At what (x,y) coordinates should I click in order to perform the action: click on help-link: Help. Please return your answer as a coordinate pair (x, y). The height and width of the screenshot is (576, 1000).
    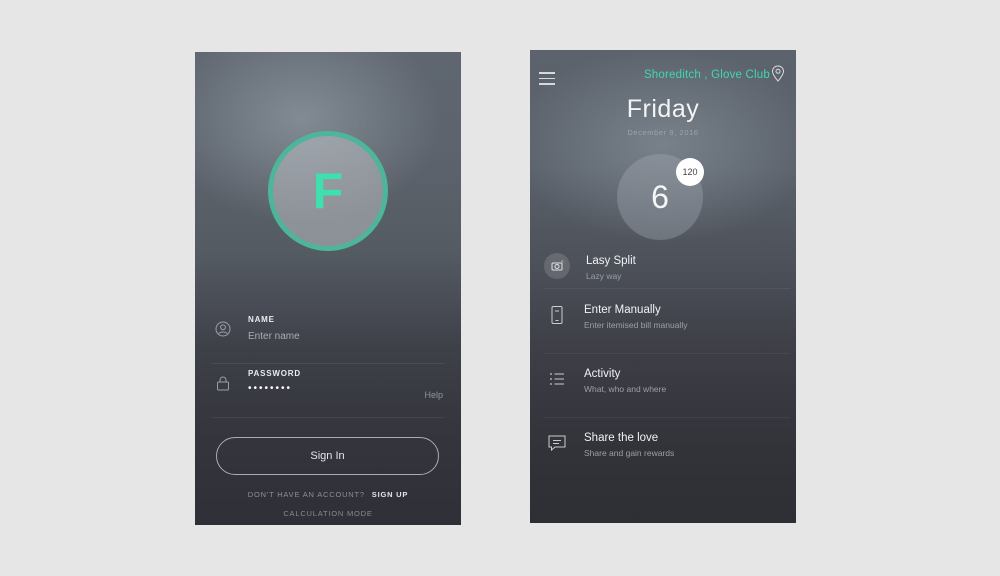
    Looking at the image, I should click on (433, 395).